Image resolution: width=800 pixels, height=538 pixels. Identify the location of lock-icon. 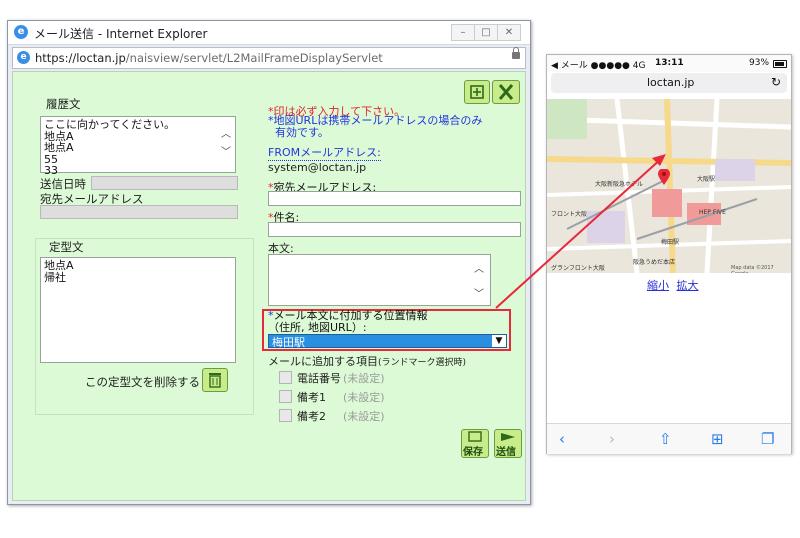
(516, 53).